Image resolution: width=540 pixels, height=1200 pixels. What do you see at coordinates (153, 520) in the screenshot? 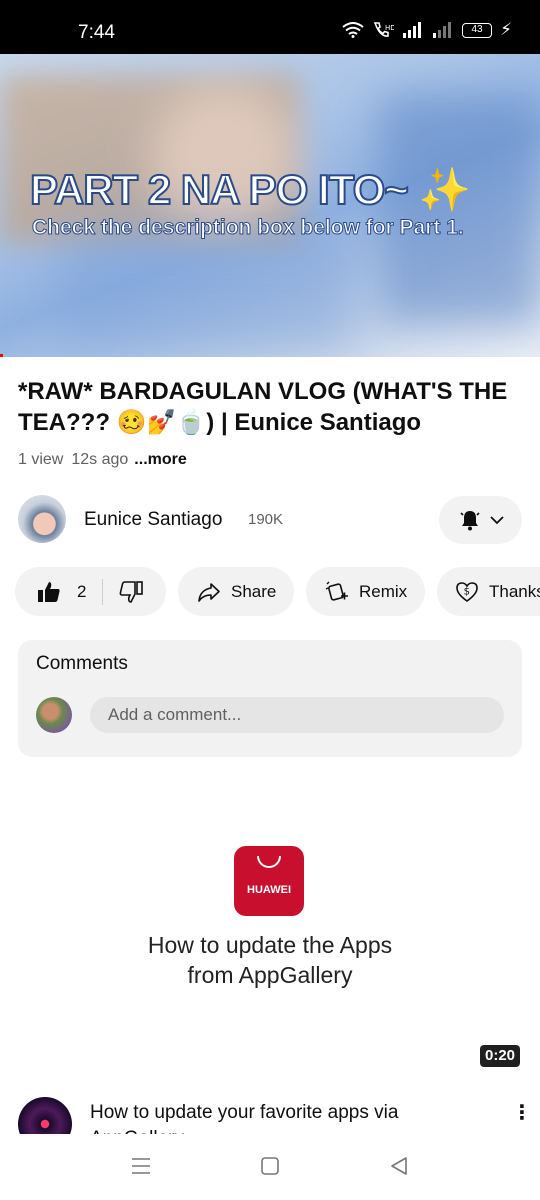
I see `channel-name: Eunice Santiago` at bounding box center [153, 520].